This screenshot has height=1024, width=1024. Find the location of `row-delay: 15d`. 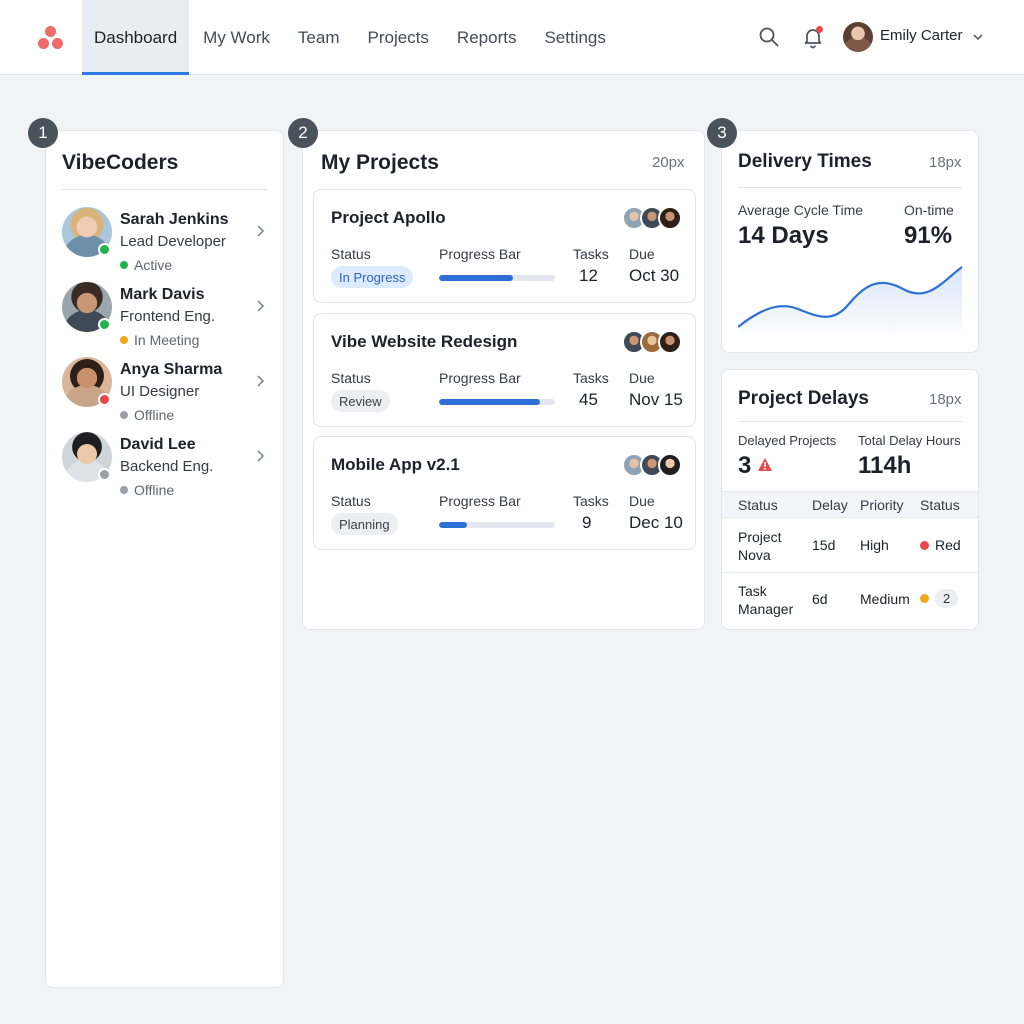

row-delay: 15d is located at coordinates (824, 545).